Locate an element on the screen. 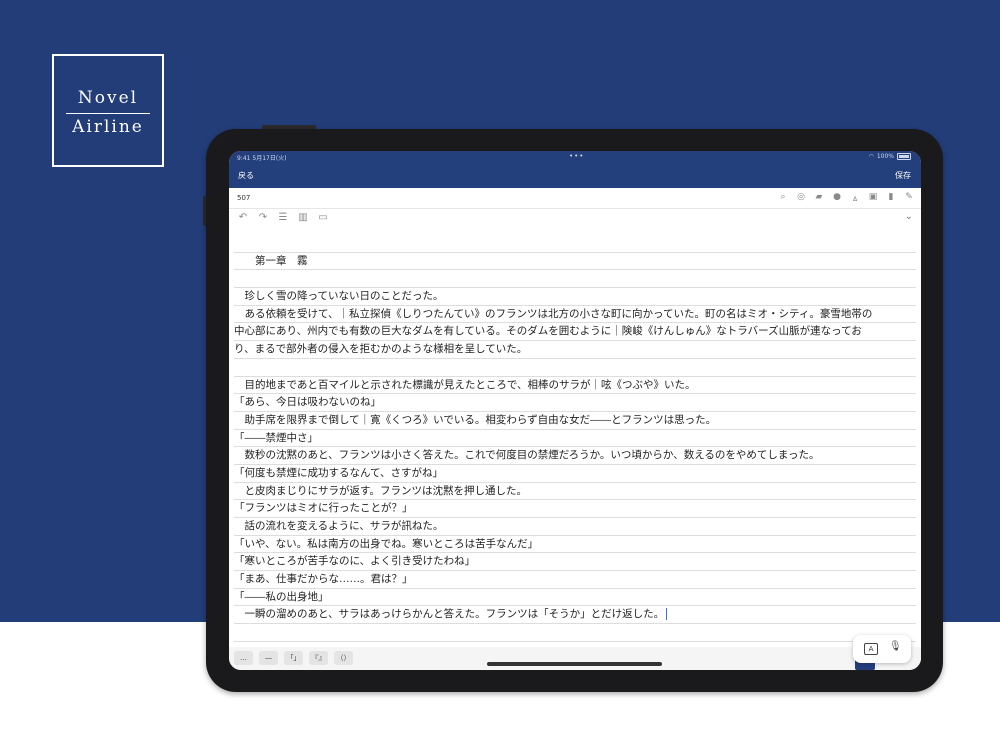  status-indicators: ◠ 100% is located at coordinates (890, 156).